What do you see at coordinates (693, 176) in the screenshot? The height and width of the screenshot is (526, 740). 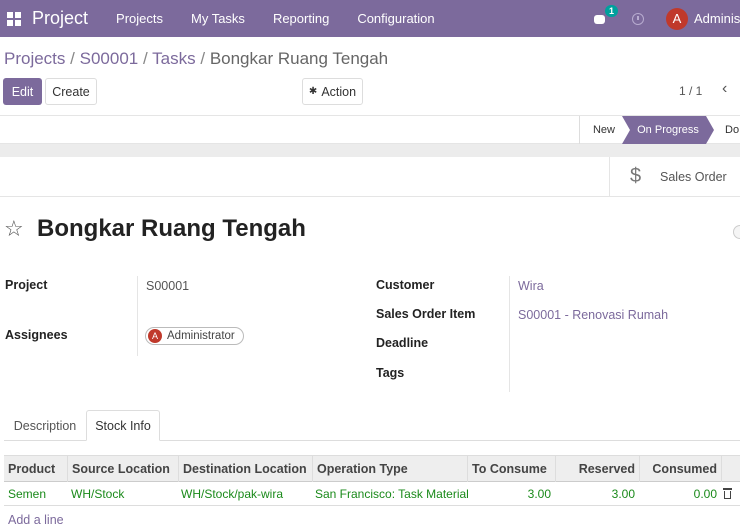 I see `sales-order-label: Sales Order` at bounding box center [693, 176].